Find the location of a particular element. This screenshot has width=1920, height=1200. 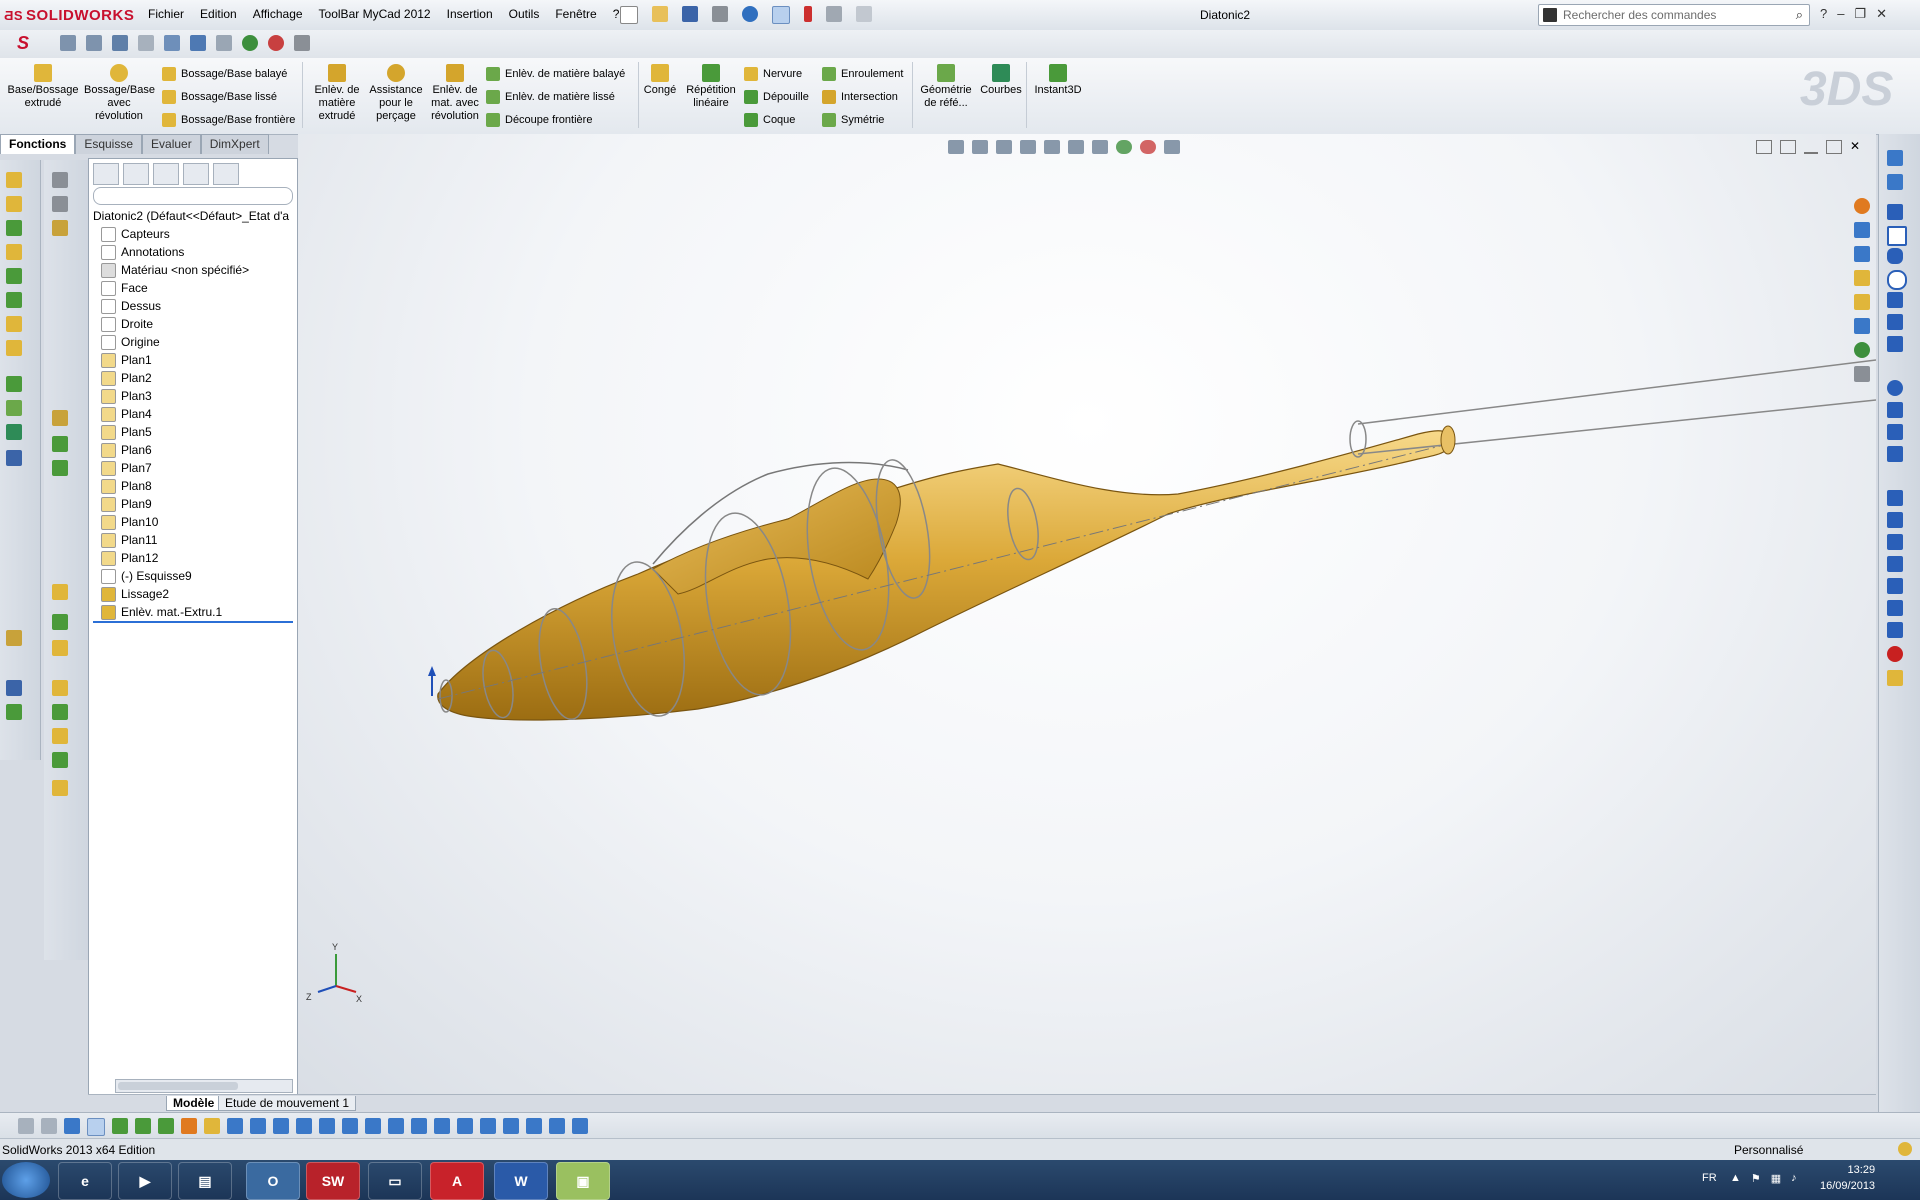

filter-datum-icon is located at coordinates (304, 1126).